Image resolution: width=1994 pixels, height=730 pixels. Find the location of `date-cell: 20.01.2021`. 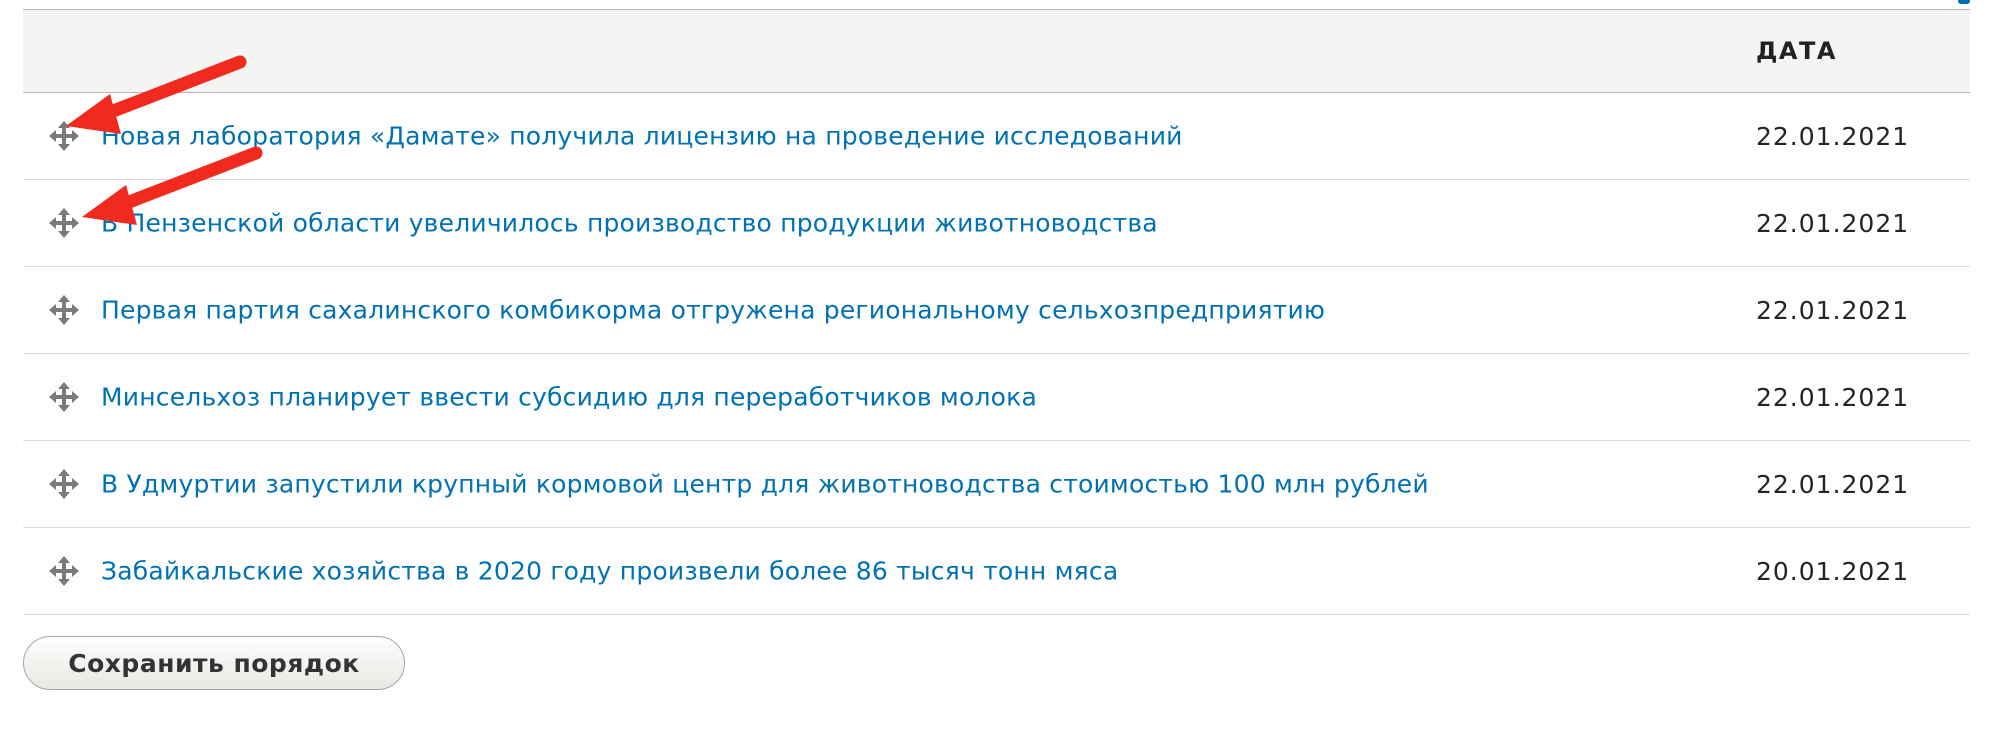

date-cell: 20.01.2021 is located at coordinates (1833, 571).